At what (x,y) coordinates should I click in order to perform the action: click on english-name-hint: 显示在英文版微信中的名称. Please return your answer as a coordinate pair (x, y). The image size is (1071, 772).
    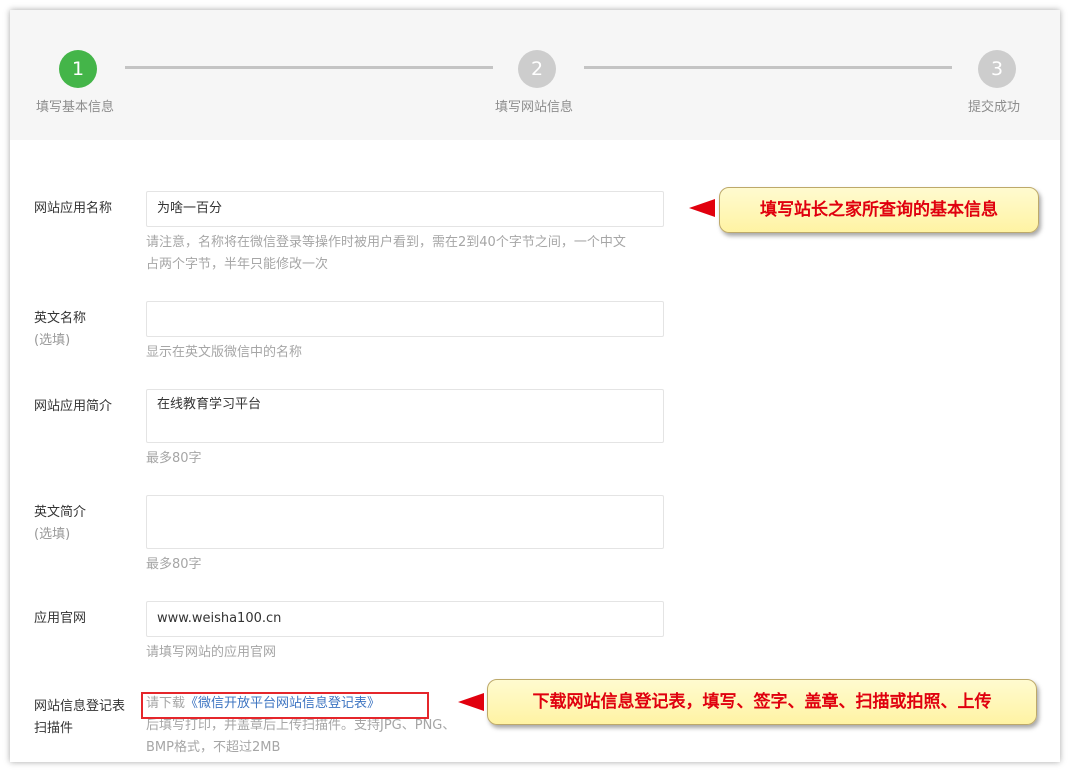
    Looking at the image, I should click on (224, 352).